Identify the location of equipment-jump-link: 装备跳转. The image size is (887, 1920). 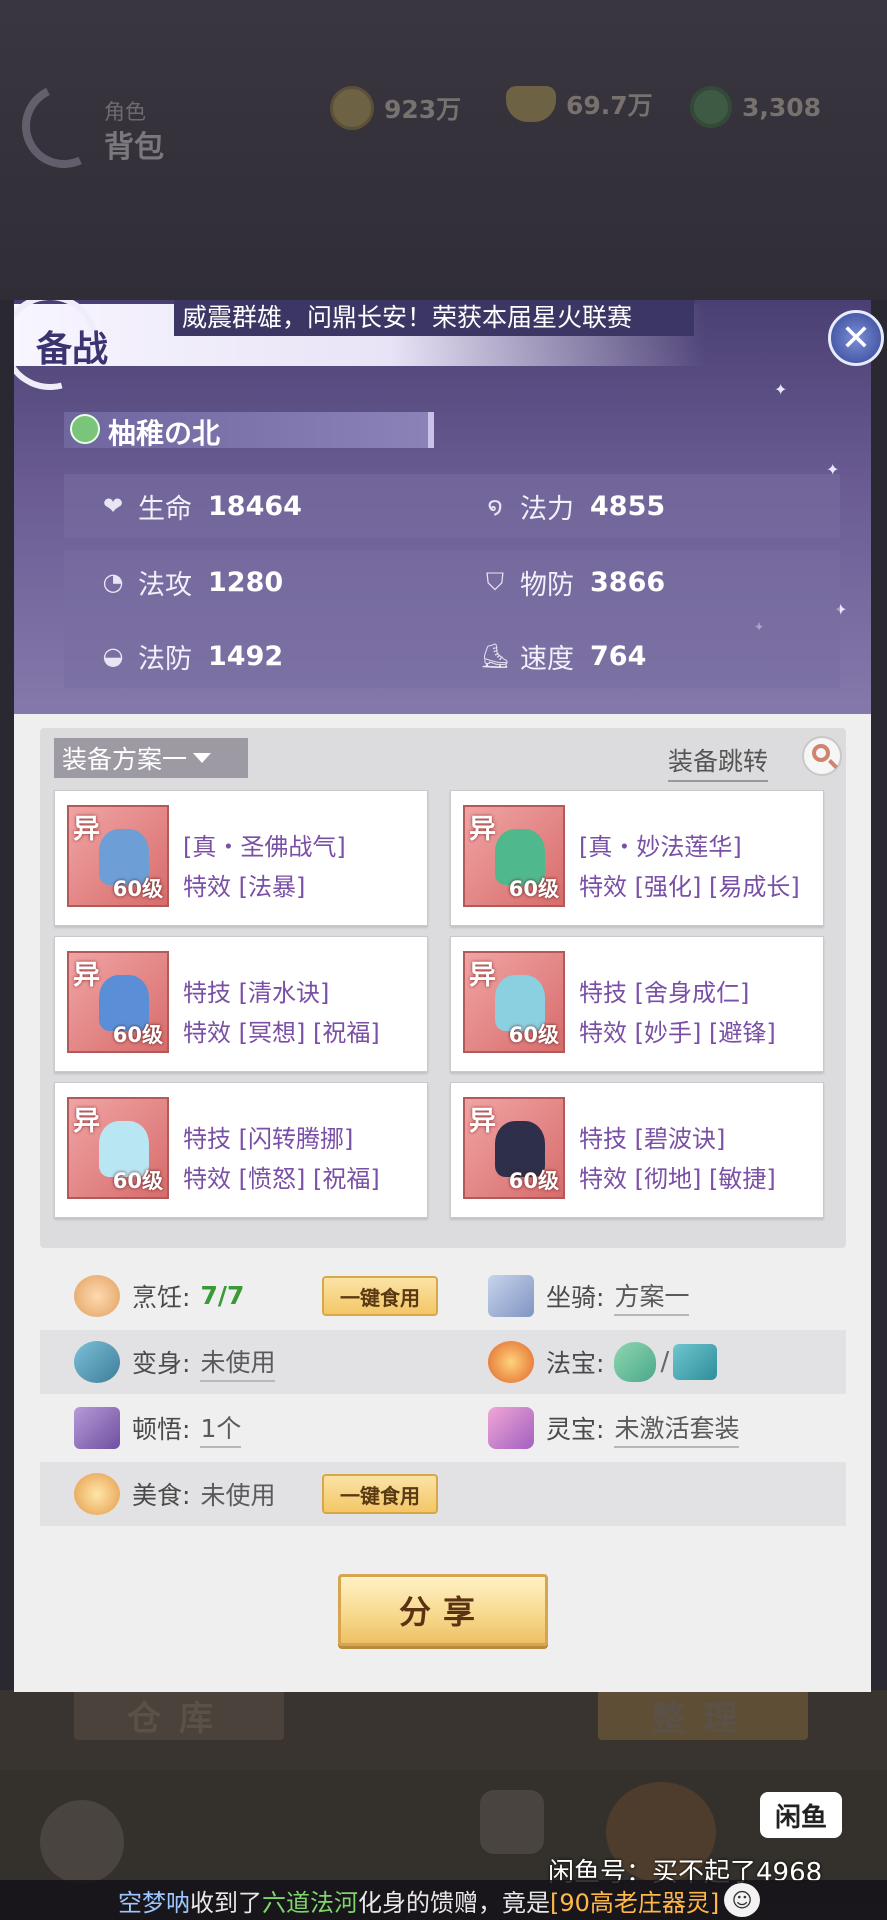
(718, 762).